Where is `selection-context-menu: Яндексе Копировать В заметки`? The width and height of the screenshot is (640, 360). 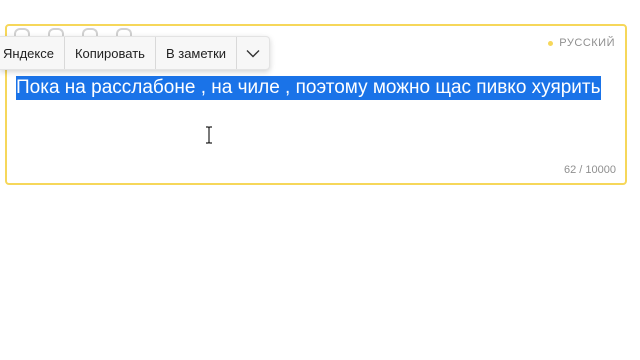 selection-context-menu: Яндексе Копировать В заметки is located at coordinates (135, 53).